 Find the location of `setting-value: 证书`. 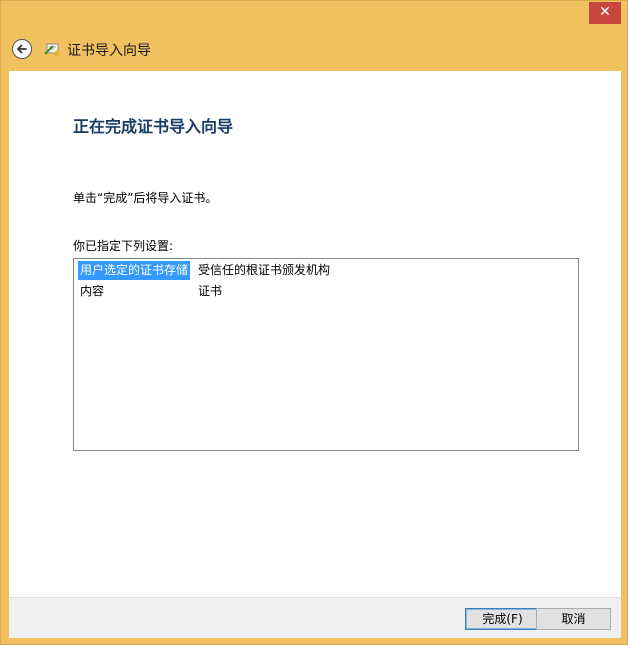

setting-value: 证书 is located at coordinates (210, 291).